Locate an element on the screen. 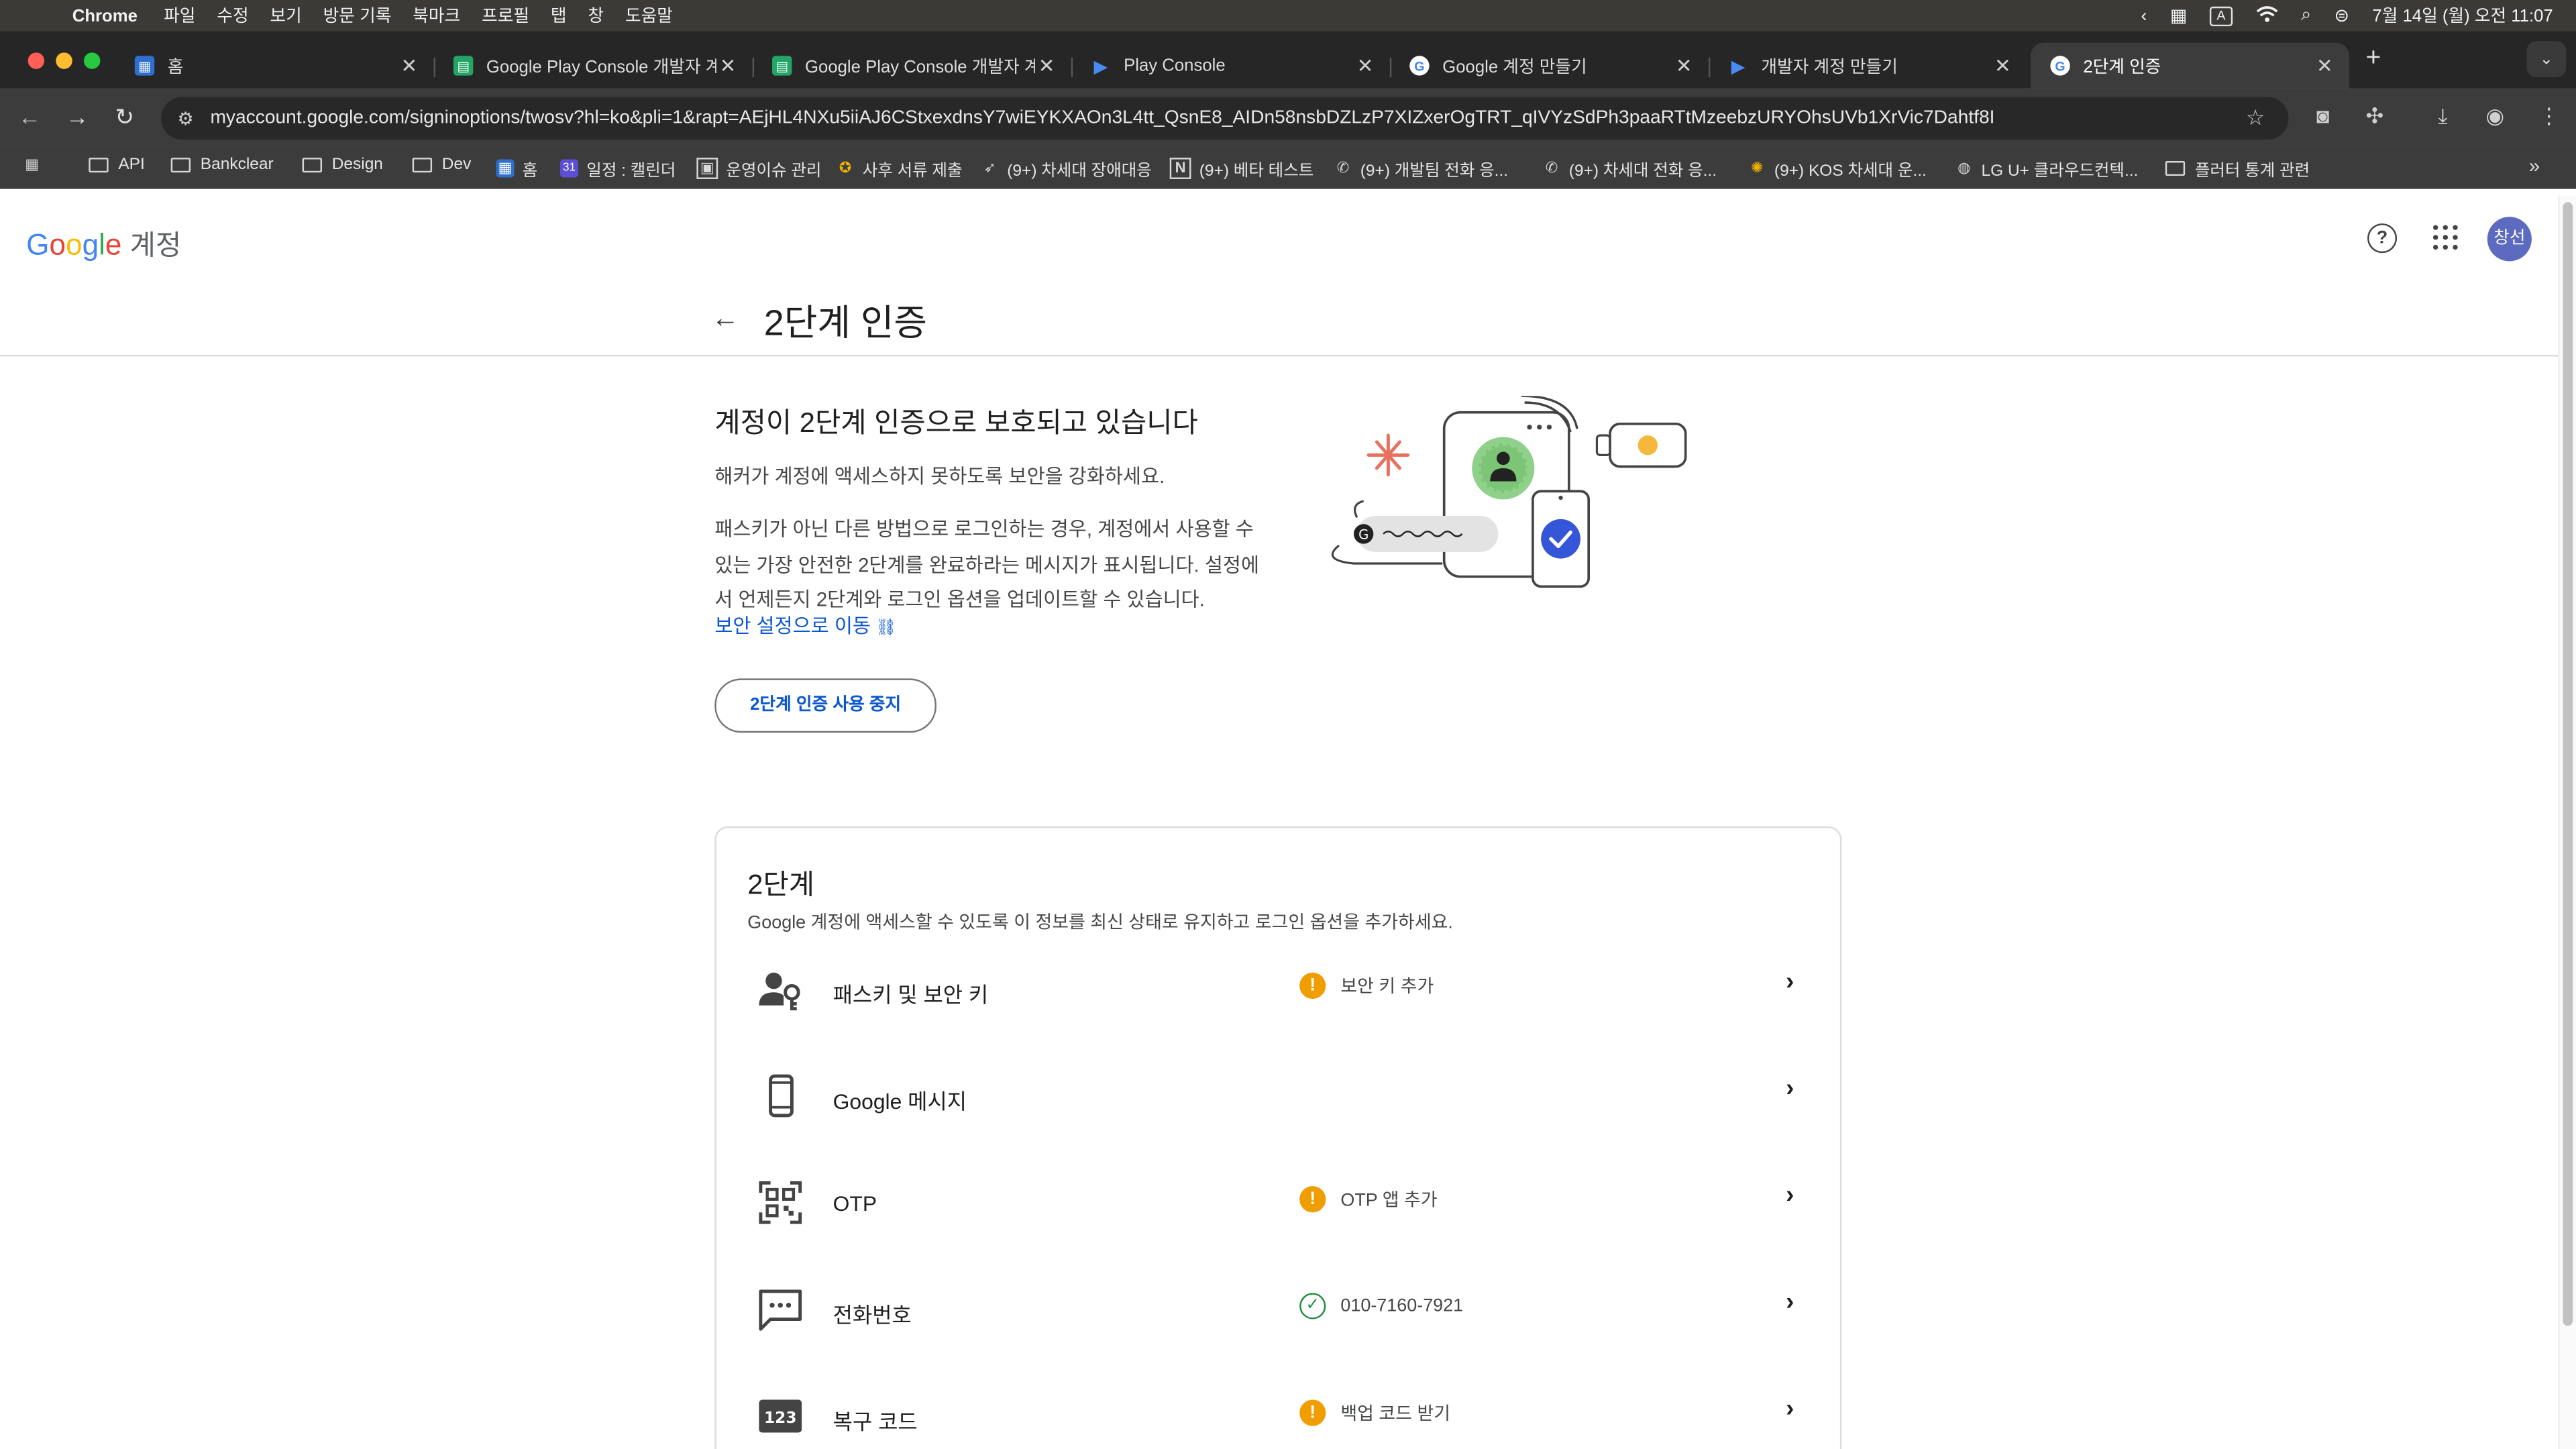  extensions-icon: ✣ is located at coordinates (2375, 116).